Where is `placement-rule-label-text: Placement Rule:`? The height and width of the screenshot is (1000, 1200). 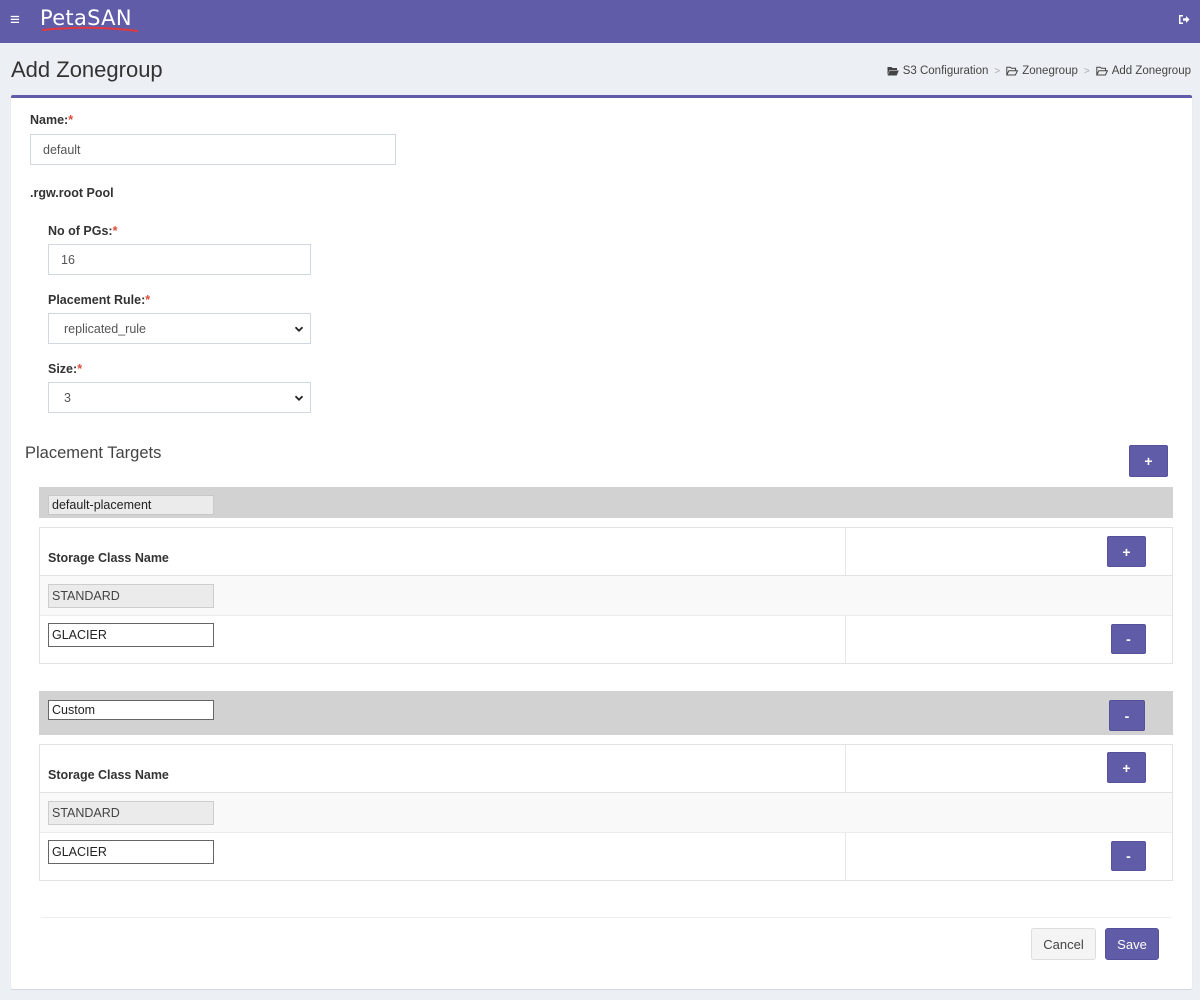
placement-rule-label-text: Placement Rule: is located at coordinates (97, 300).